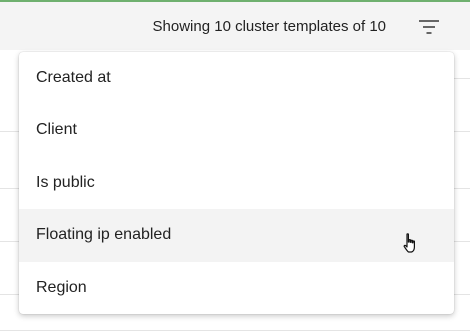  I want to click on menu-item-label: Region, so click(61, 287).